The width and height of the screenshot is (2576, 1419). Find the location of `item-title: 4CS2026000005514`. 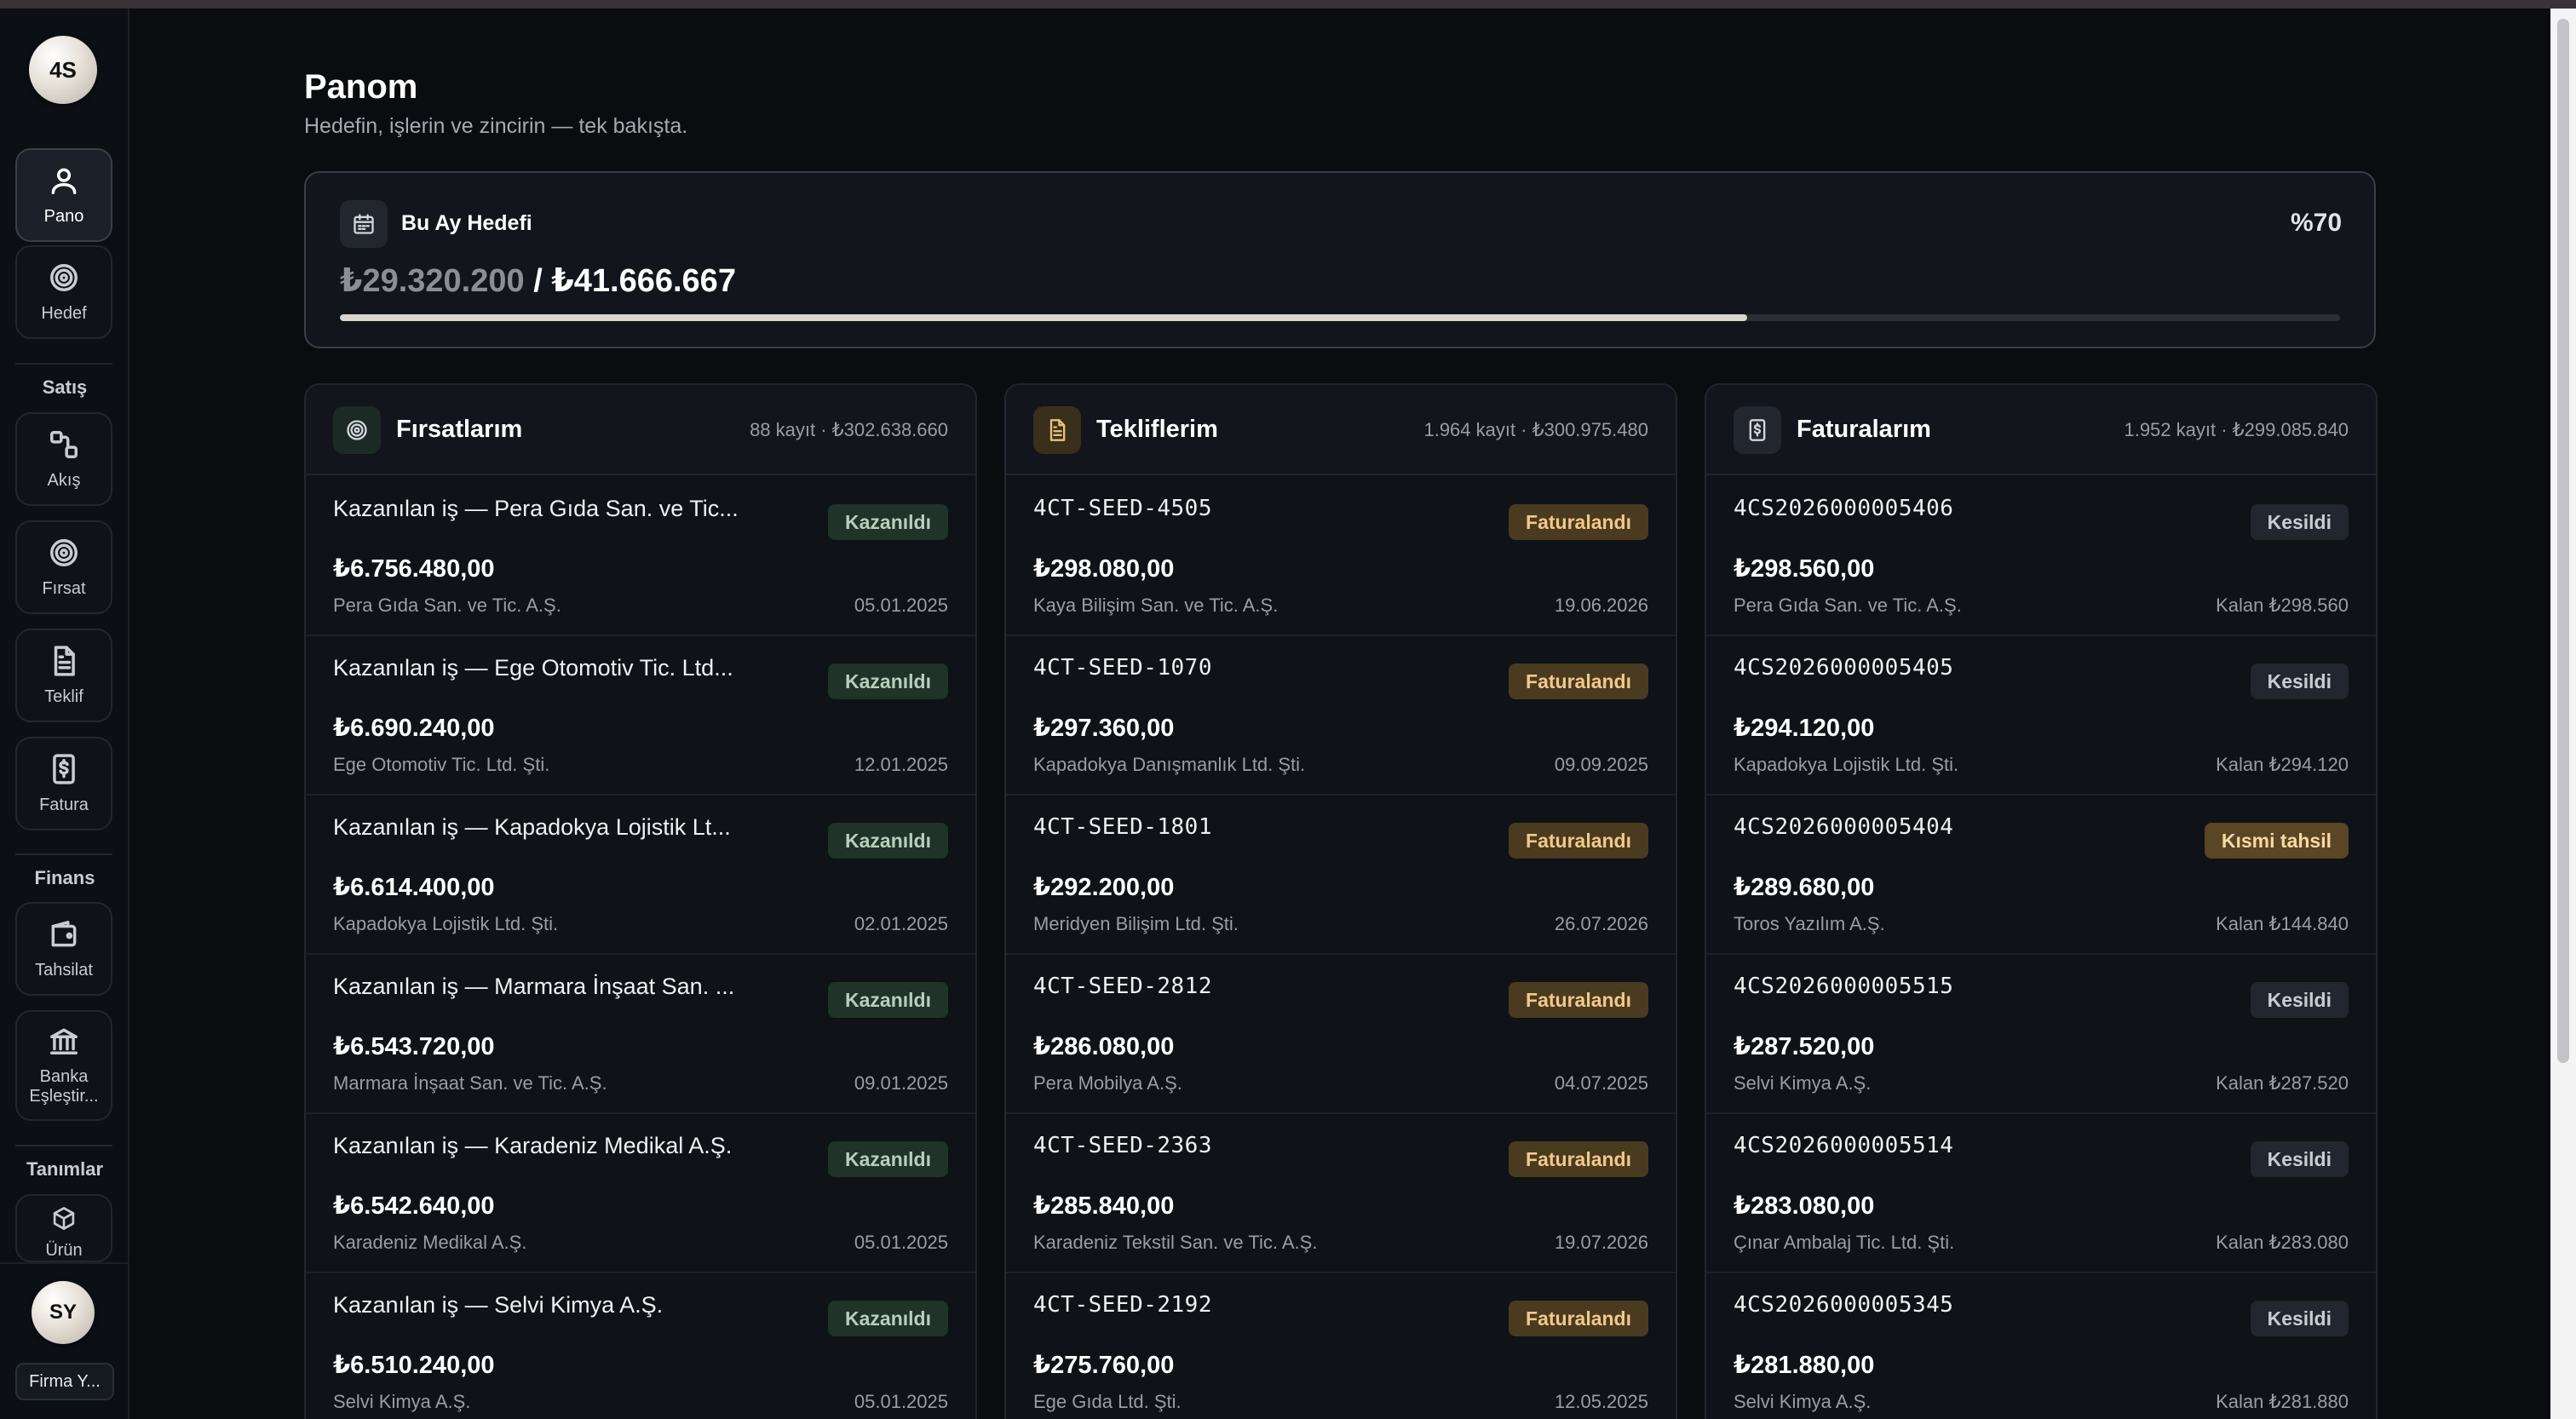

item-title: 4CS2026000005514 is located at coordinates (1844, 1146).